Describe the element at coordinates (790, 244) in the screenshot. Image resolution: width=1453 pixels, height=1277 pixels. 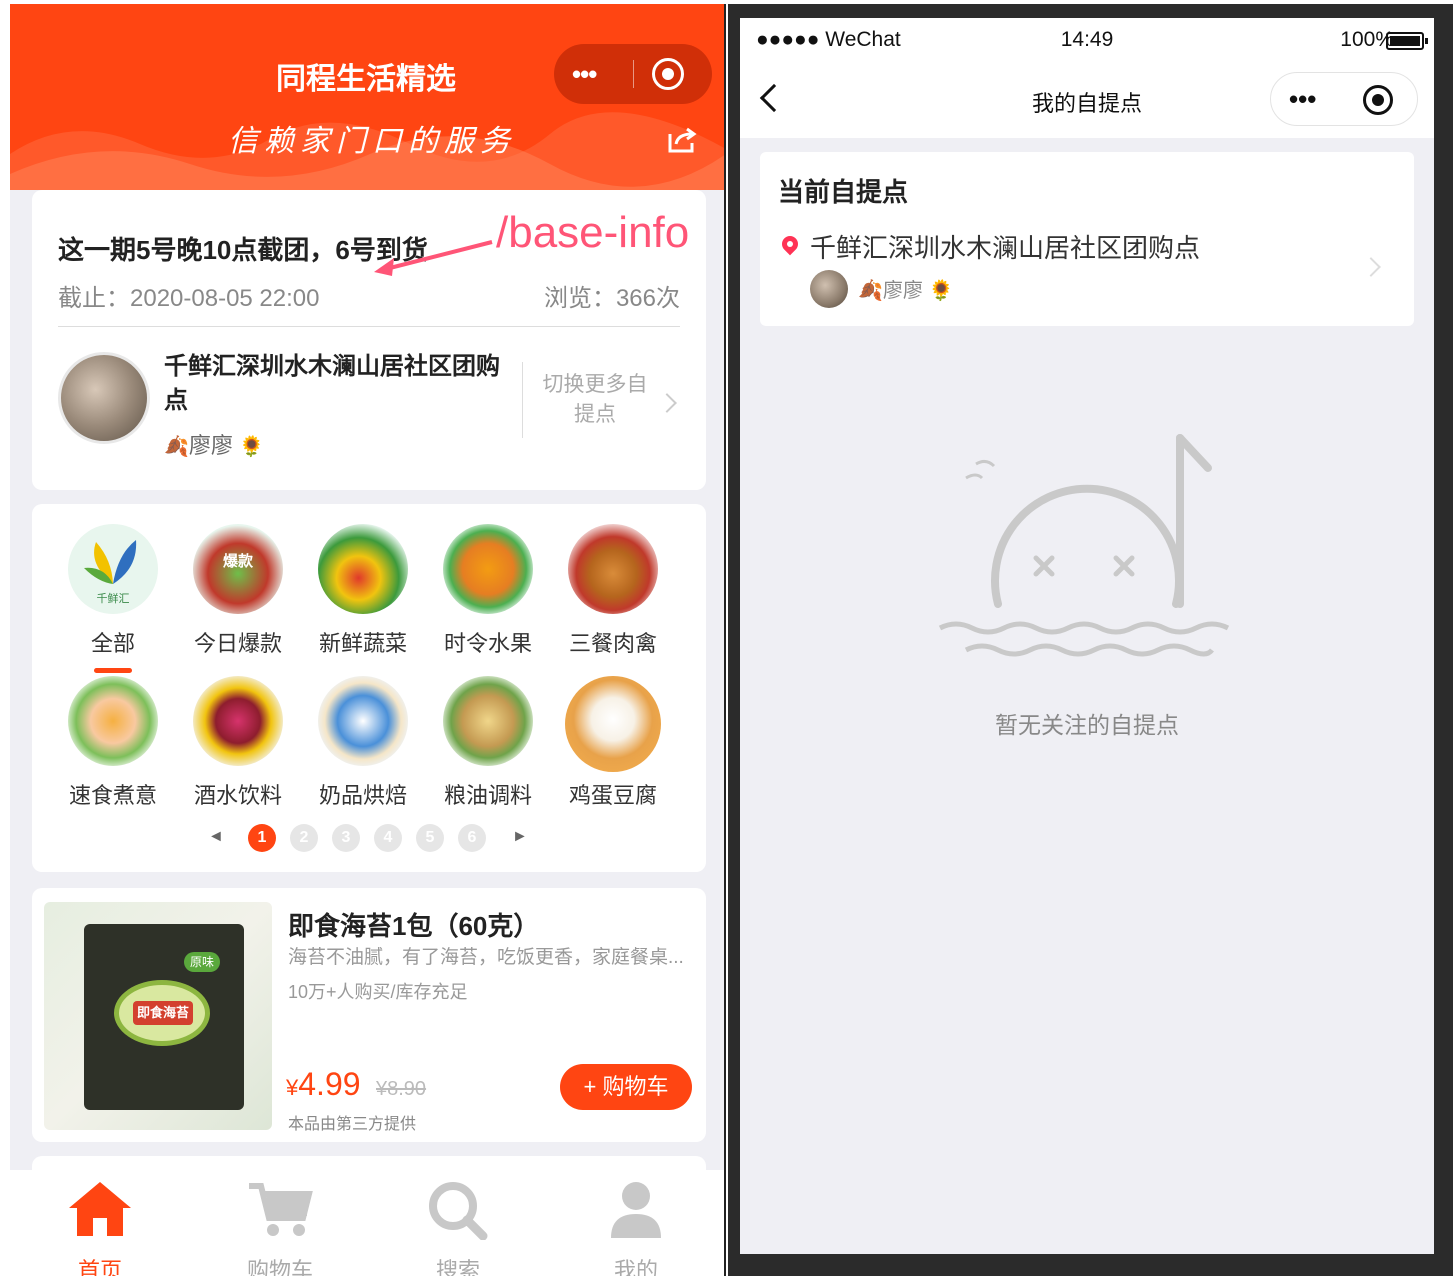
I see `location-pin-icon` at that location.